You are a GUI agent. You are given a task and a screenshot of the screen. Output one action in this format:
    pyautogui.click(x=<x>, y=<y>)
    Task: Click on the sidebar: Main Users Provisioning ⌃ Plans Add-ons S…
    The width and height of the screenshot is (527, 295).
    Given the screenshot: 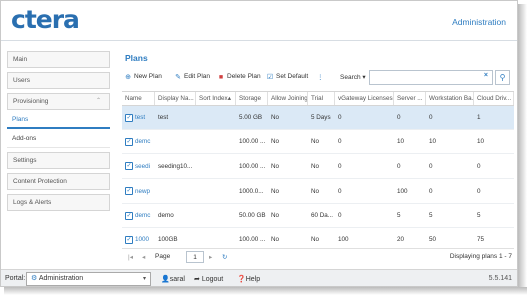 What is the action you would take?
    pyautogui.click(x=58, y=133)
    